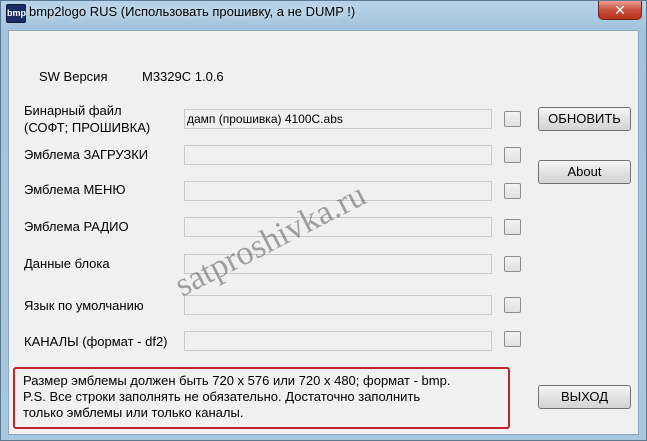 The height and width of the screenshot is (441, 647). What do you see at coordinates (73, 76) in the screenshot?
I see `sw-version-label: SW Версия` at bounding box center [73, 76].